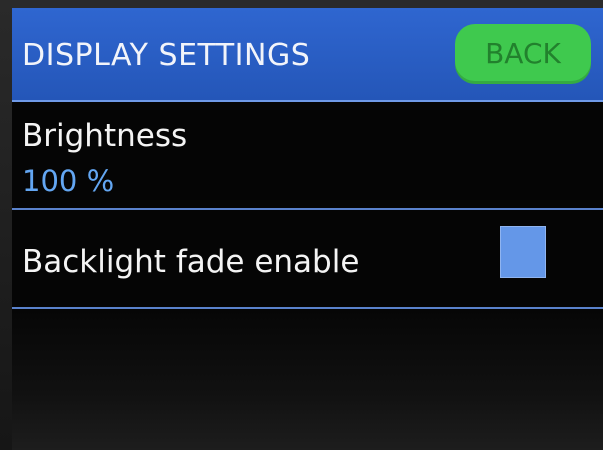  Describe the element at coordinates (166, 55) in the screenshot. I see `page-title: DISPLAY SETTINGS` at that location.